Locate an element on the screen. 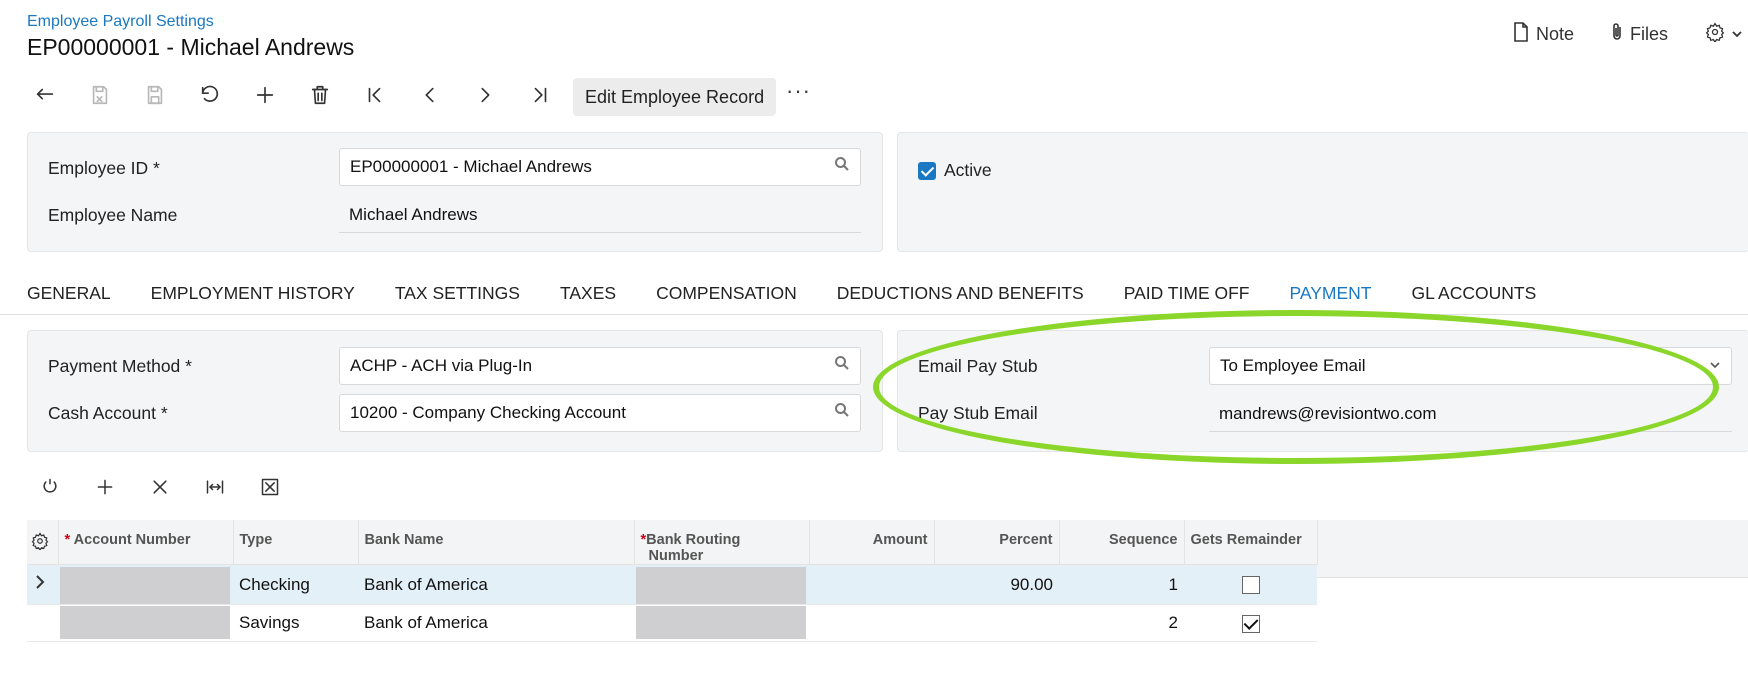 This screenshot has width=1748, height=680. type-cell: Savings is located at coordinates (295, 623).